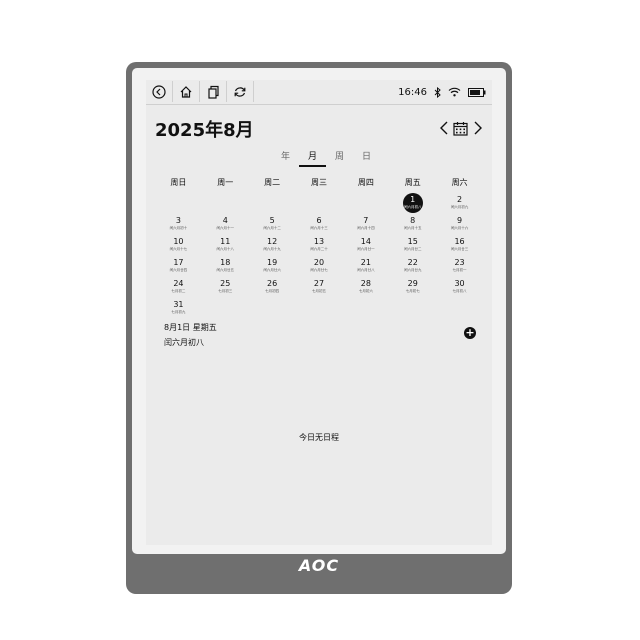 The width and height of the screenshot is (640, 640). What do you see at coordinates (365, 241) in the screenshot?
I see `day-number: 14` at bounding box center [365, 241].